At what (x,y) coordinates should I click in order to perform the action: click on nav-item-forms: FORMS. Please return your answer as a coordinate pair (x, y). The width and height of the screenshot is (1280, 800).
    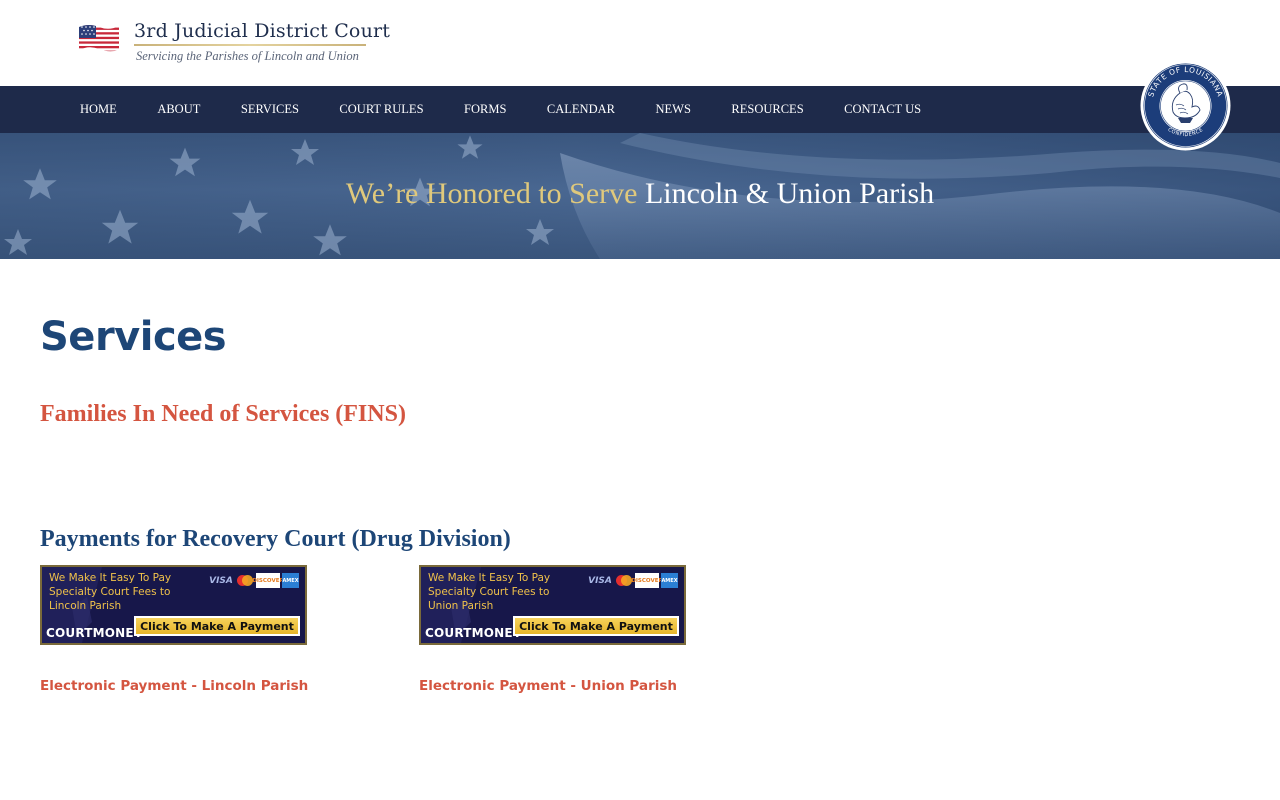
    Looking at the image, I should click on (485, 109).